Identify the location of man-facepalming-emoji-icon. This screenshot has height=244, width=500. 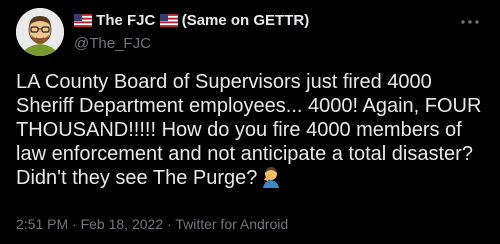
(271, 180).